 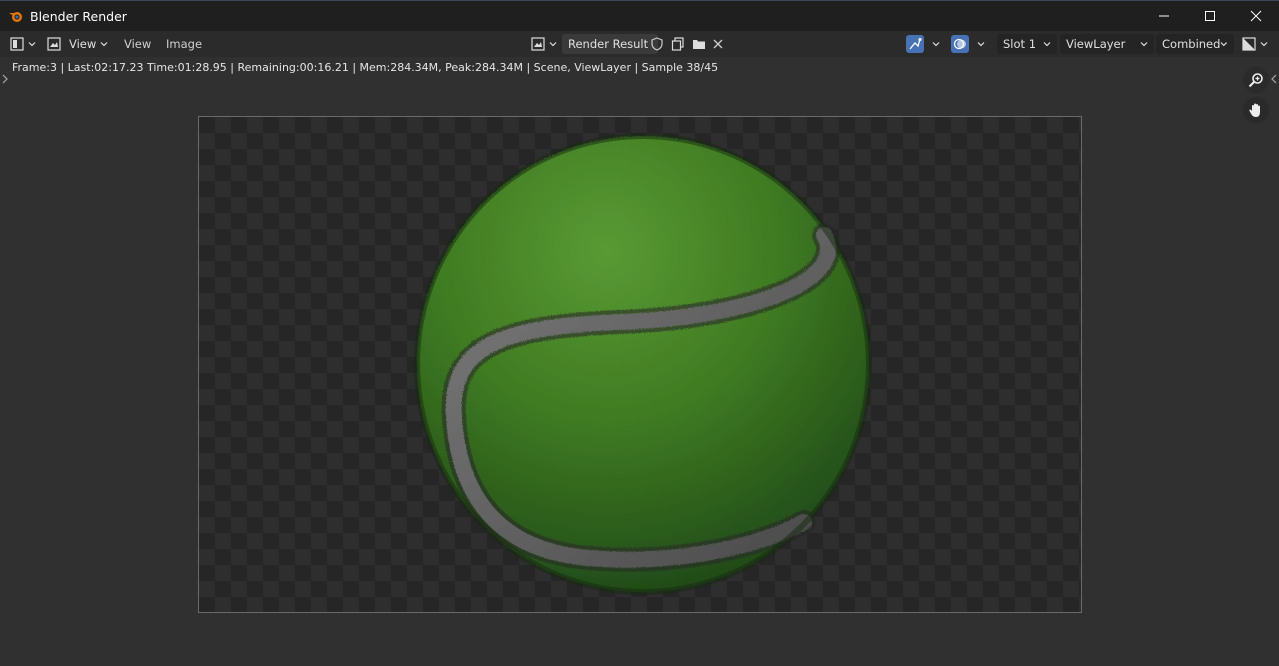 I want to click on menu-view: View, so click(x=137, y=44).